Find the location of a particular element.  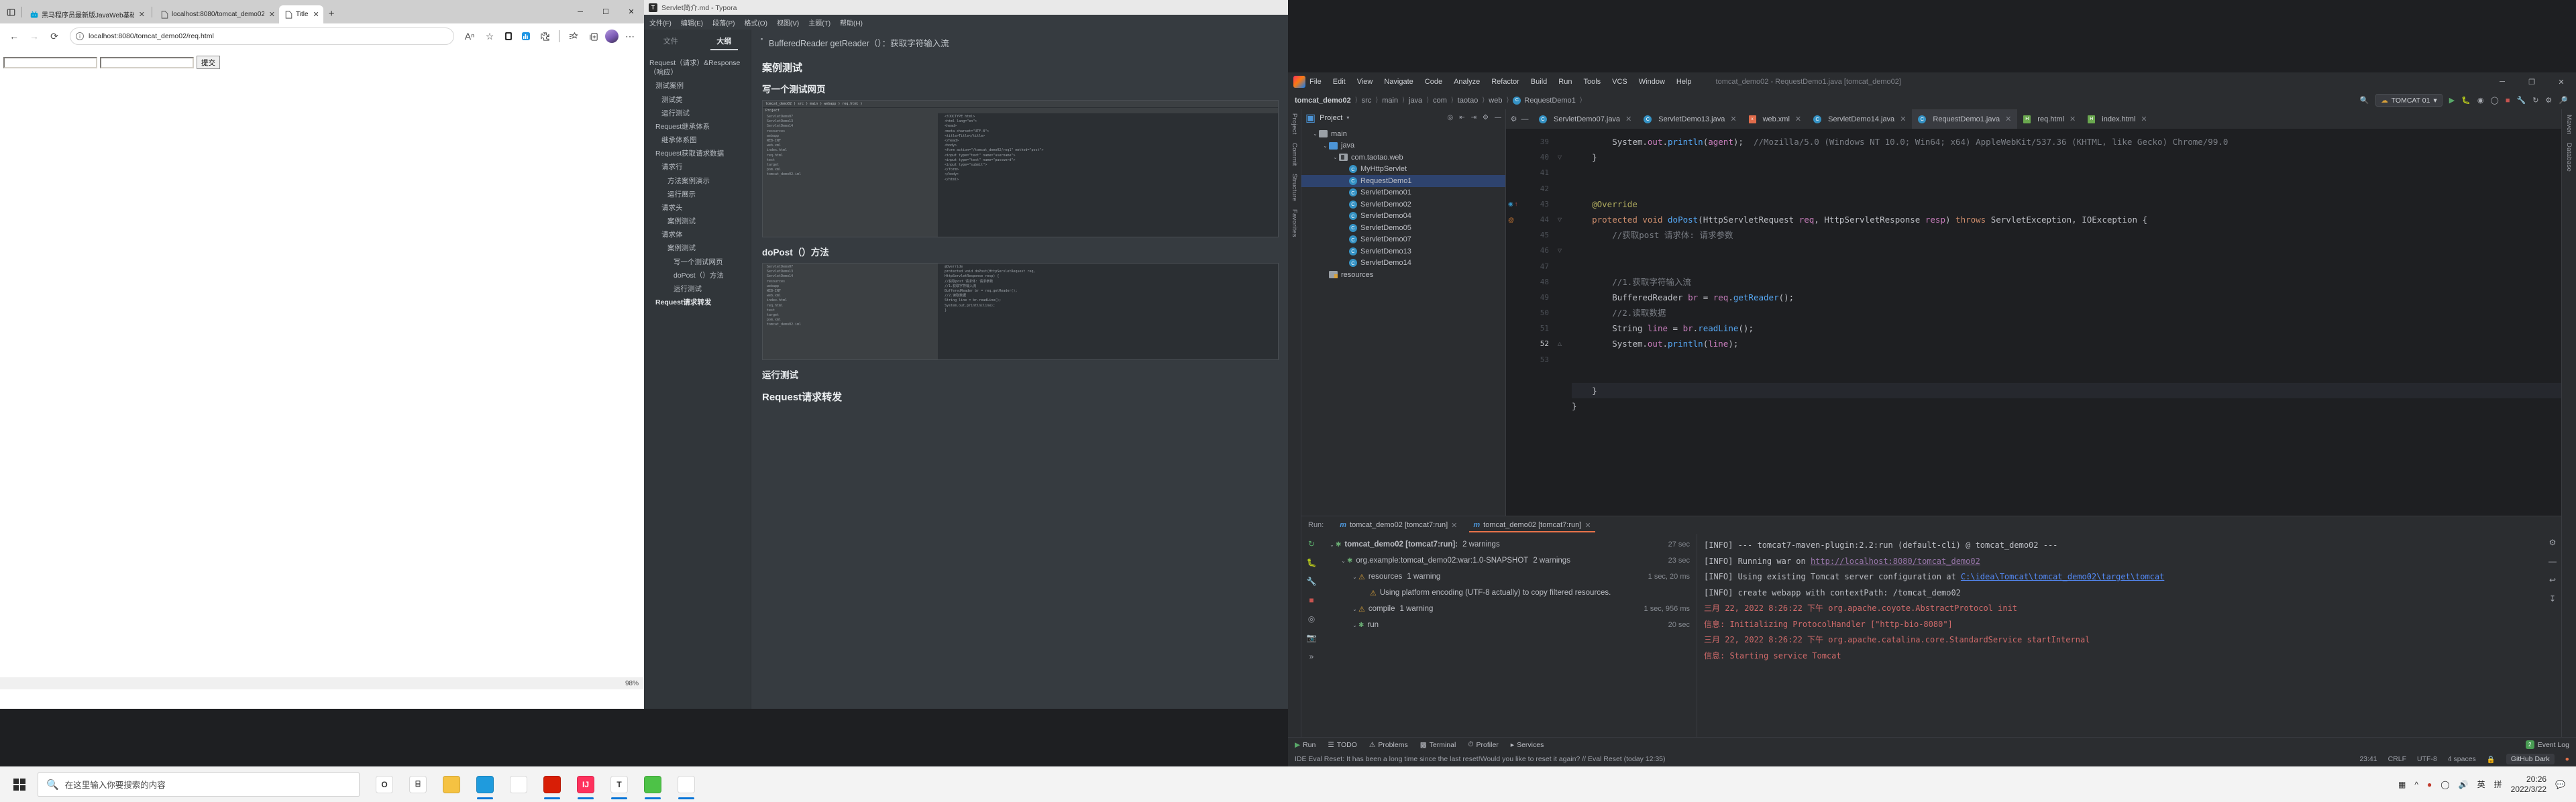

chevron-up-icon: ^ is located at coordinates (2416, 784).